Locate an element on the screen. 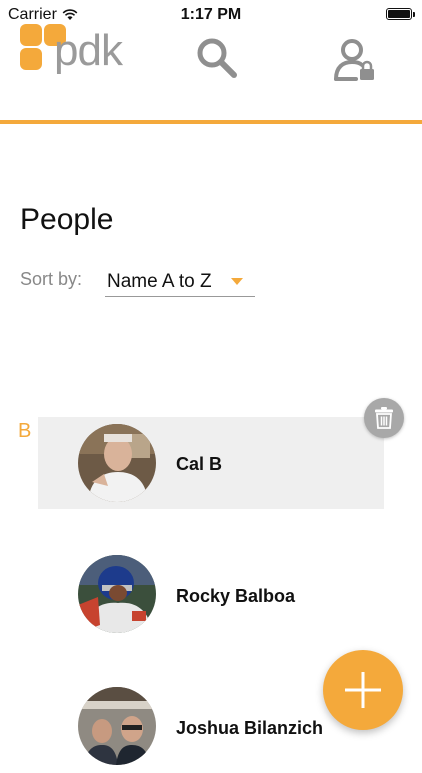 The height and width of the screenshot is (773, 422). app-header: pdk is located at coordinates (211, 72).